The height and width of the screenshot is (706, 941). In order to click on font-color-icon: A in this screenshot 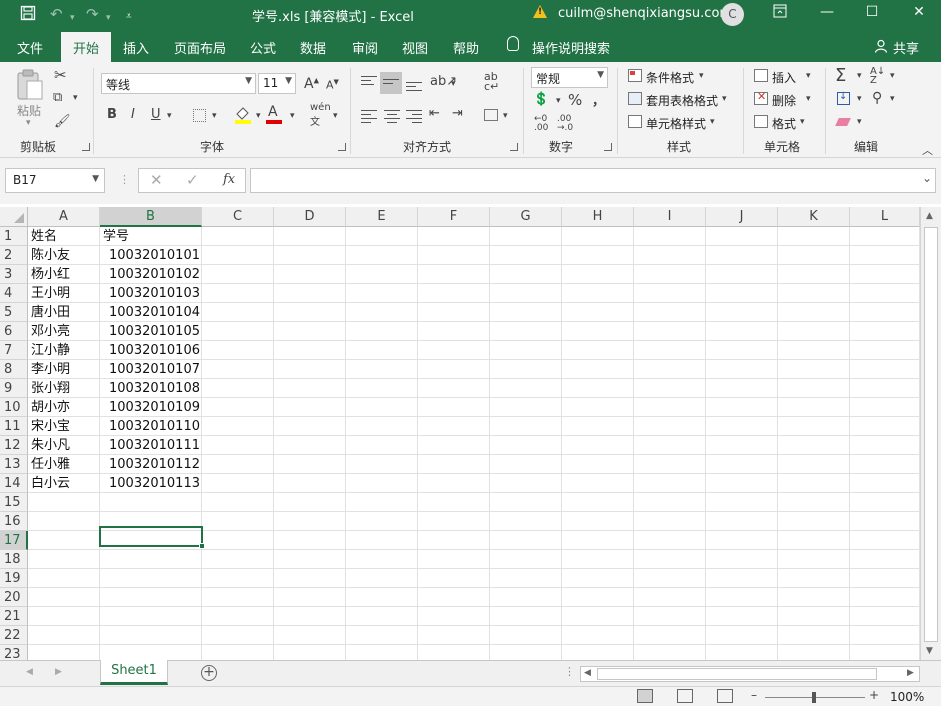, I will do `click(274, 114)`.